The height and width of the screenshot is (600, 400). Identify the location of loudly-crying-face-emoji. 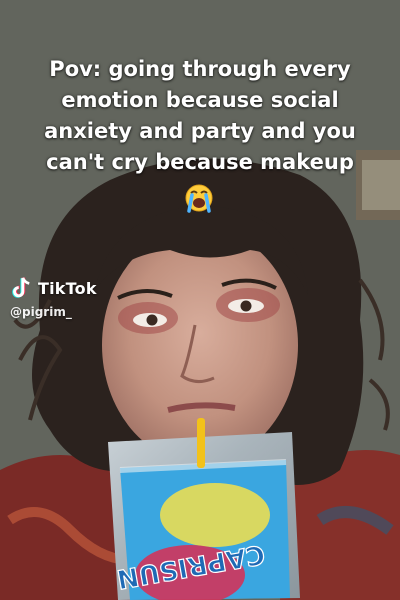
(199, 198).